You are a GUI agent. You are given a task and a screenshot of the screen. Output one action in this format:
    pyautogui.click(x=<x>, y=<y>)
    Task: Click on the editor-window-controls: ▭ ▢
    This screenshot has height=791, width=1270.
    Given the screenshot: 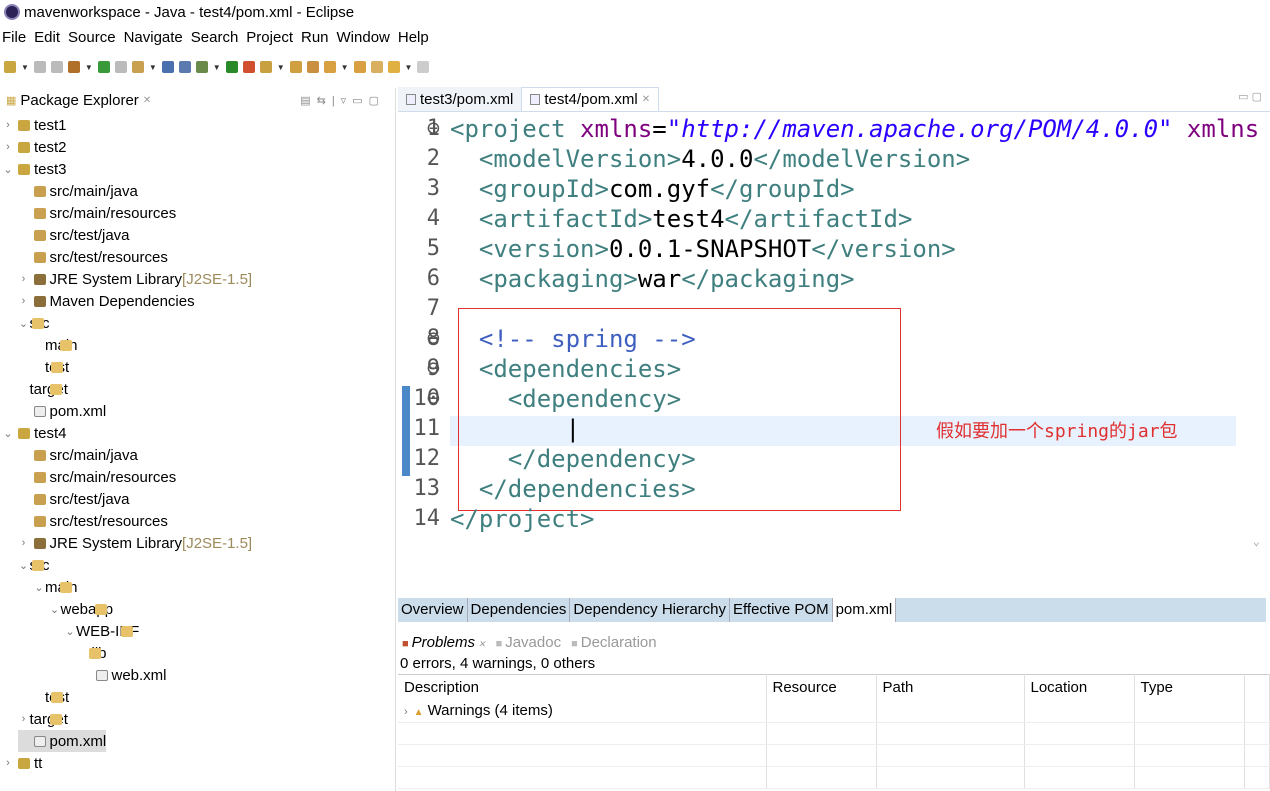 What is the action you would take?
    pyautogui.click(x=1250, y=96)
    